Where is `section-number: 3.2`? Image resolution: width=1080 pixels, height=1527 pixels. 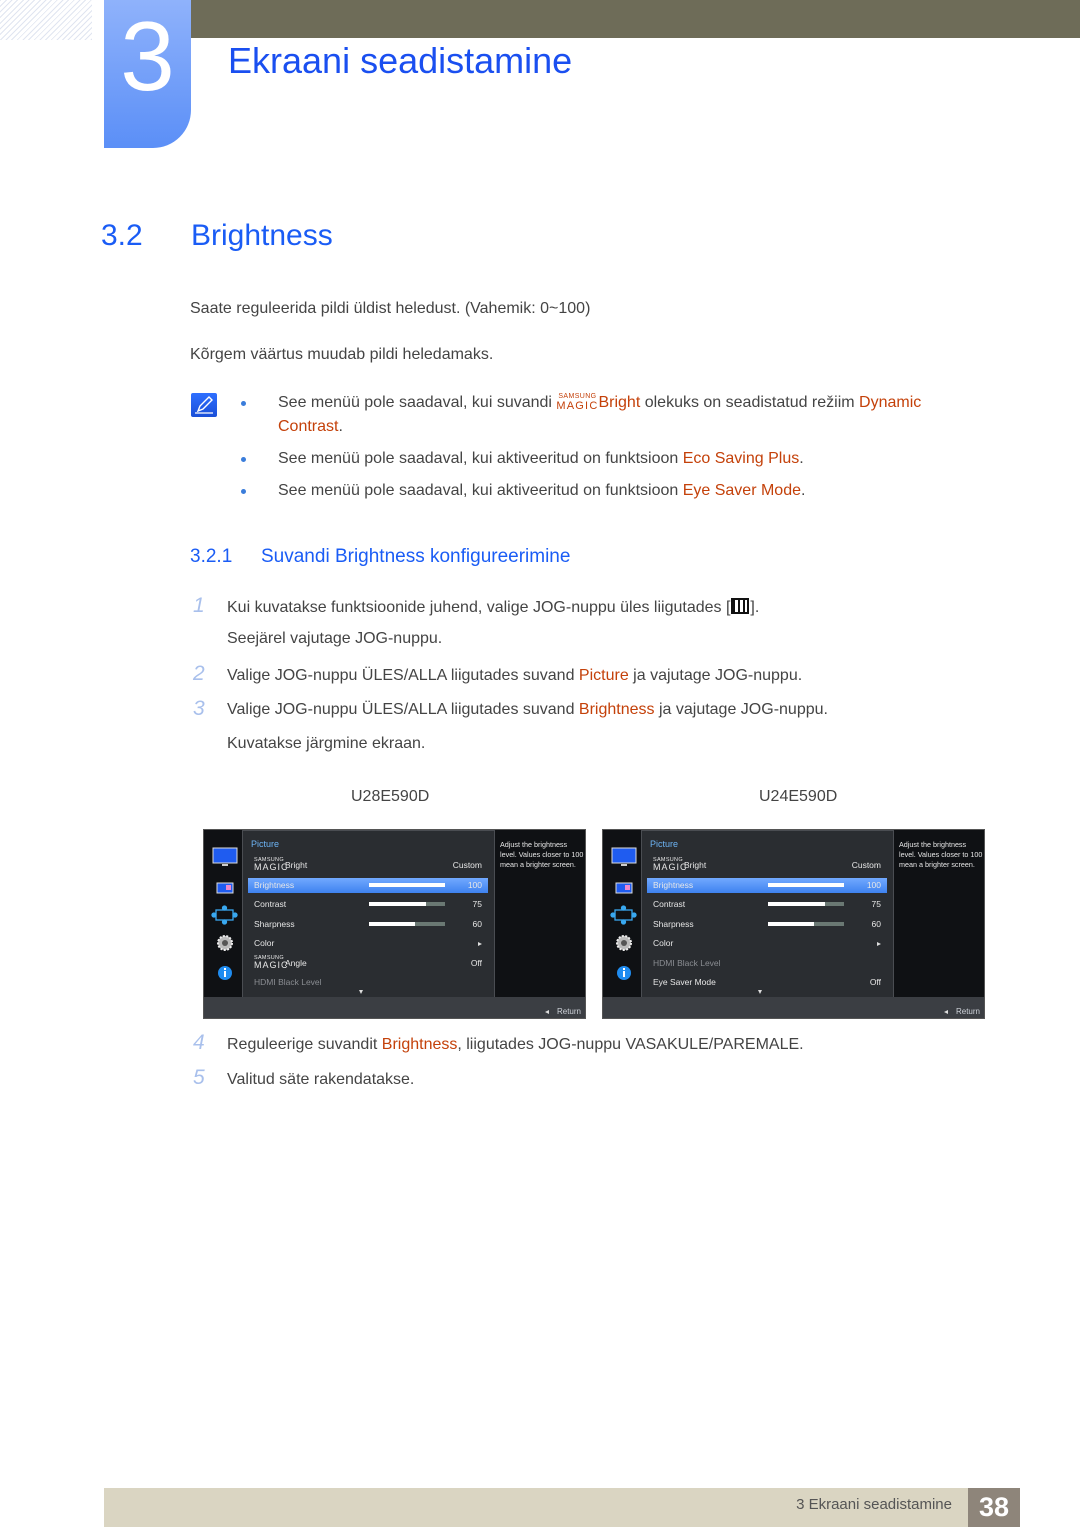 section-number: 3.2 is located at coordinates (122, 235).